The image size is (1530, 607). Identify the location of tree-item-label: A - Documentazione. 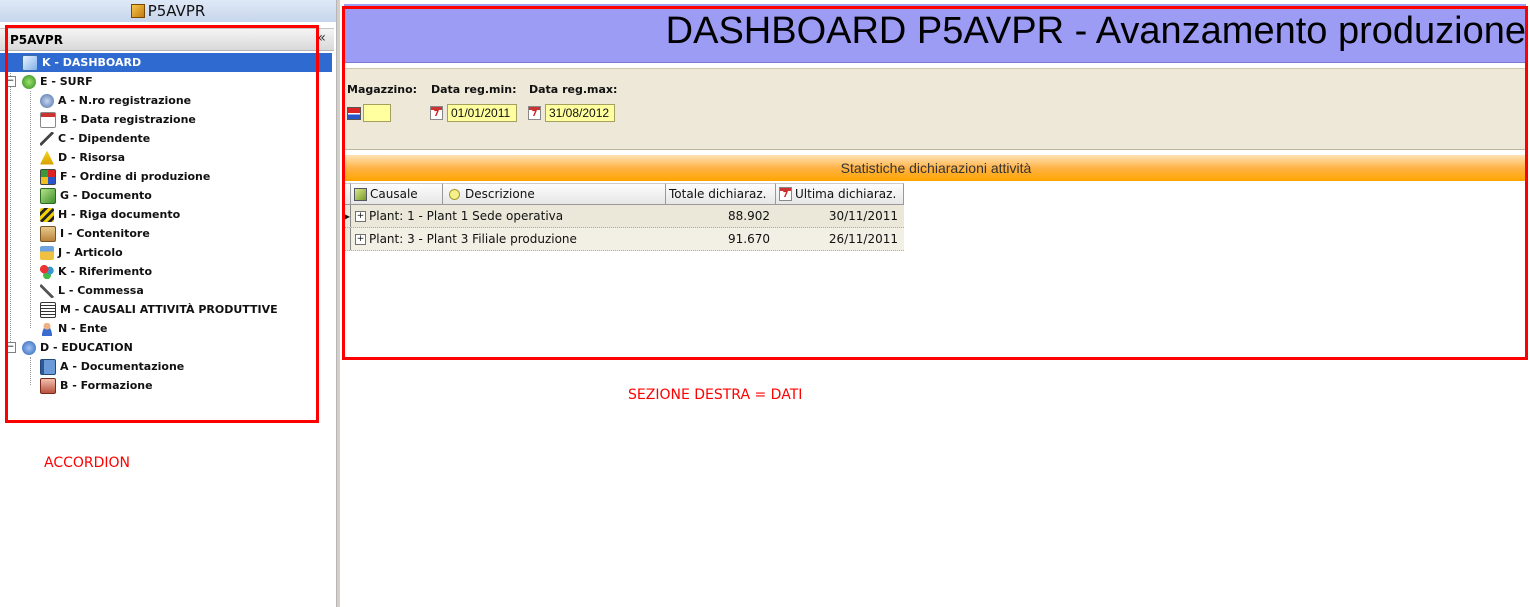
(122, 366).